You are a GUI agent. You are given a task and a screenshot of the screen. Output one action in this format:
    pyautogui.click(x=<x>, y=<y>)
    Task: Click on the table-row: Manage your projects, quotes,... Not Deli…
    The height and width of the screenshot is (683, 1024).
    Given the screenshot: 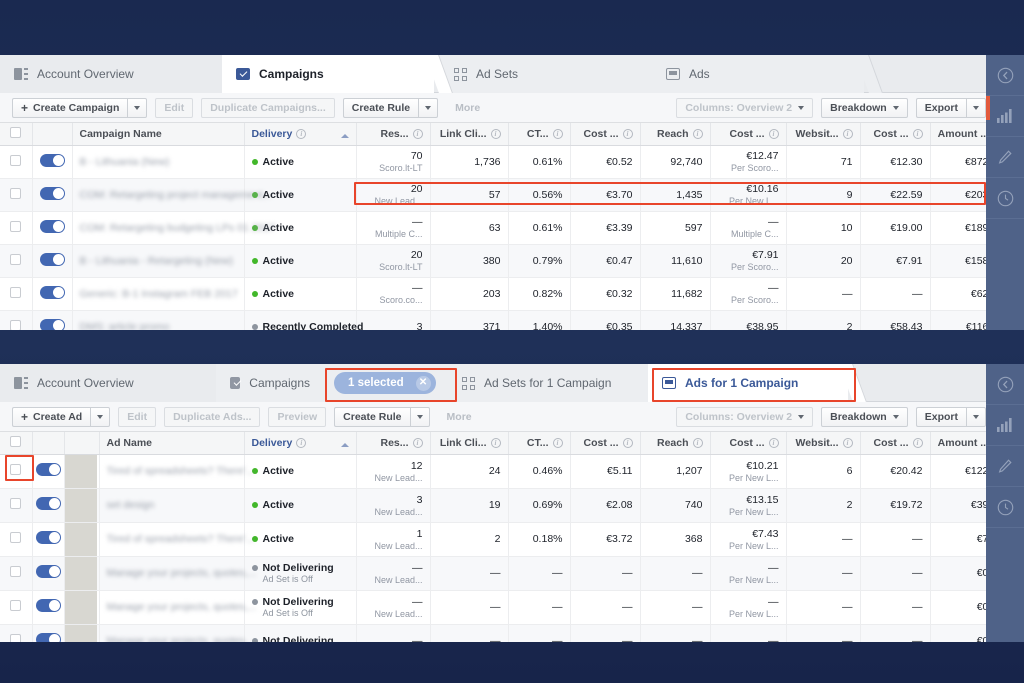 What is the action you would take?
    pyautogui.click(x=505, y=573)
    